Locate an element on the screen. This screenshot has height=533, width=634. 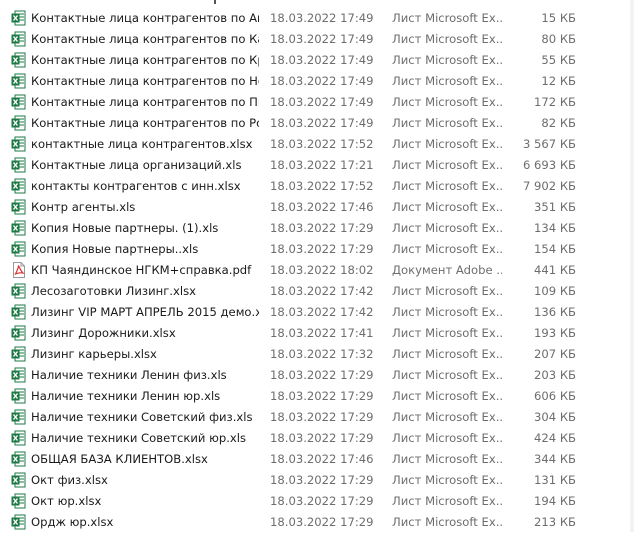
file-size: 213 КБ is located at coordinates (555, 522).